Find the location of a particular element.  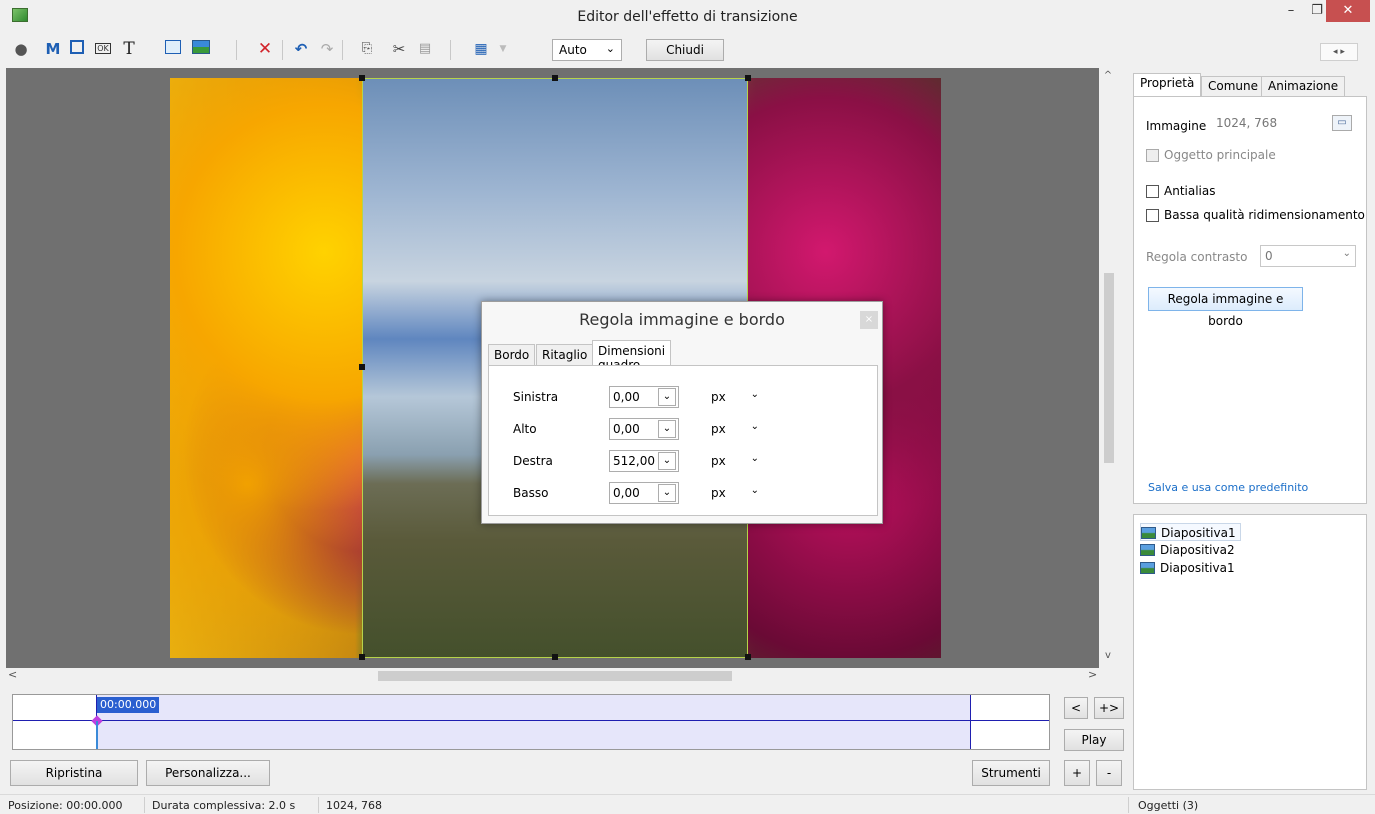

status-size: 1024, 768 is located at coordinates (354, 805).